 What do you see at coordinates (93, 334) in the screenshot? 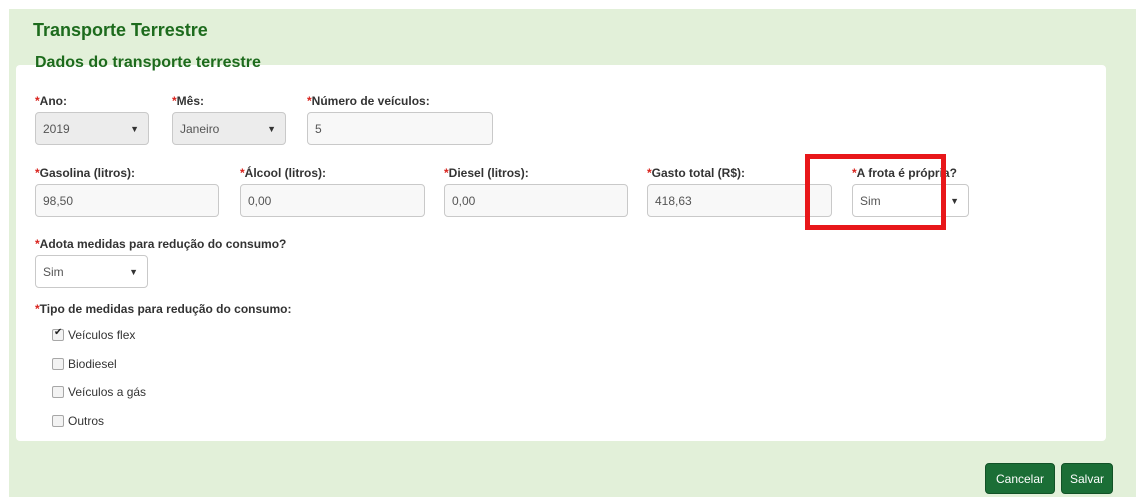
I see `checkbox-veiculos-flex: Veículos flex` at bounding box center [93, 334].